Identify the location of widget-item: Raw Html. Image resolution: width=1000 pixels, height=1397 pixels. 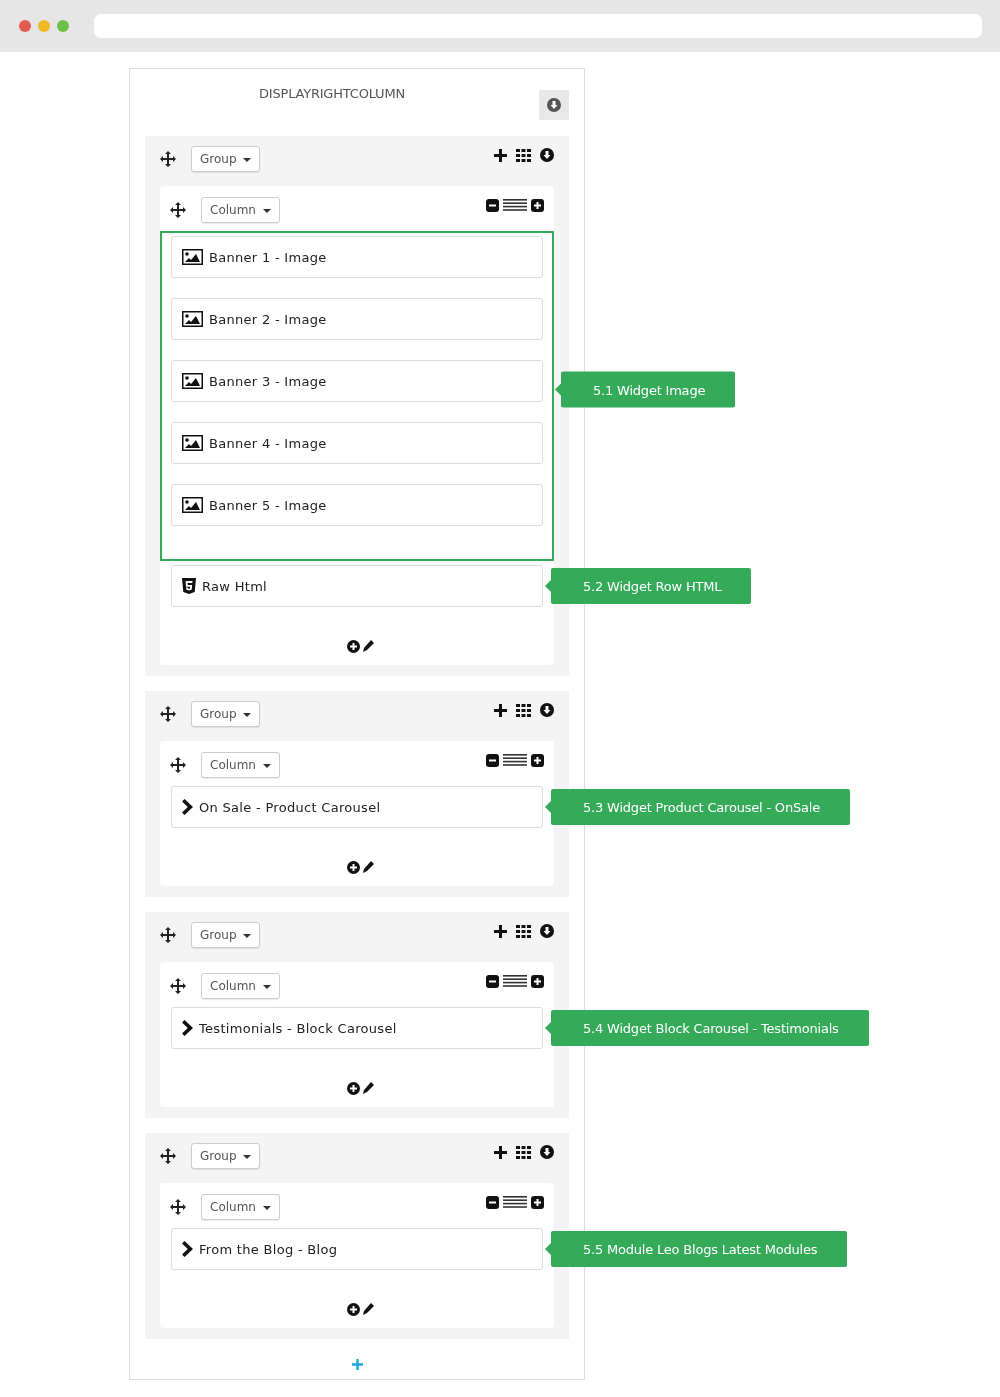
(357, 586).